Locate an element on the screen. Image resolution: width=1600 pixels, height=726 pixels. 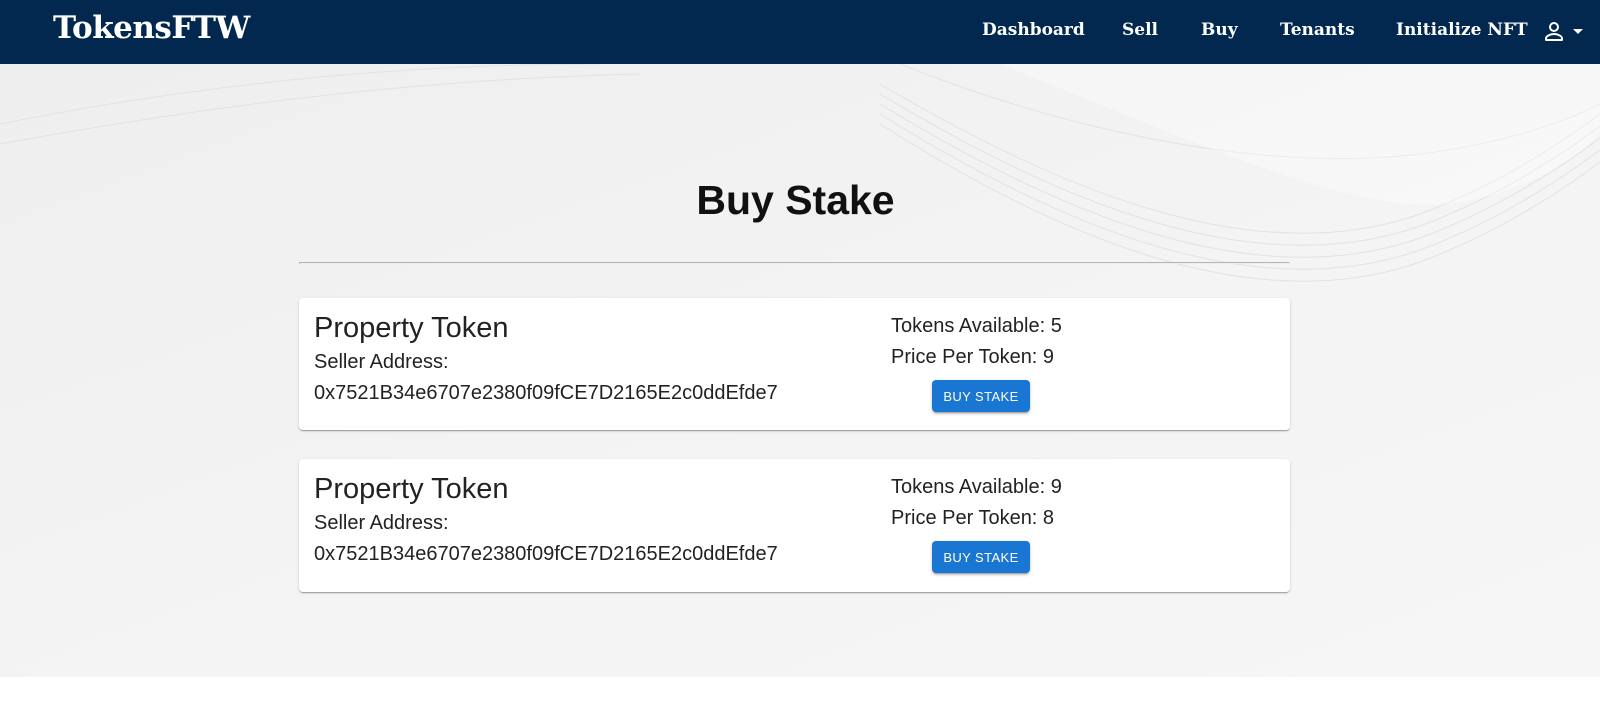
page-title: Buy Stake is located at coordinates (795, 200).